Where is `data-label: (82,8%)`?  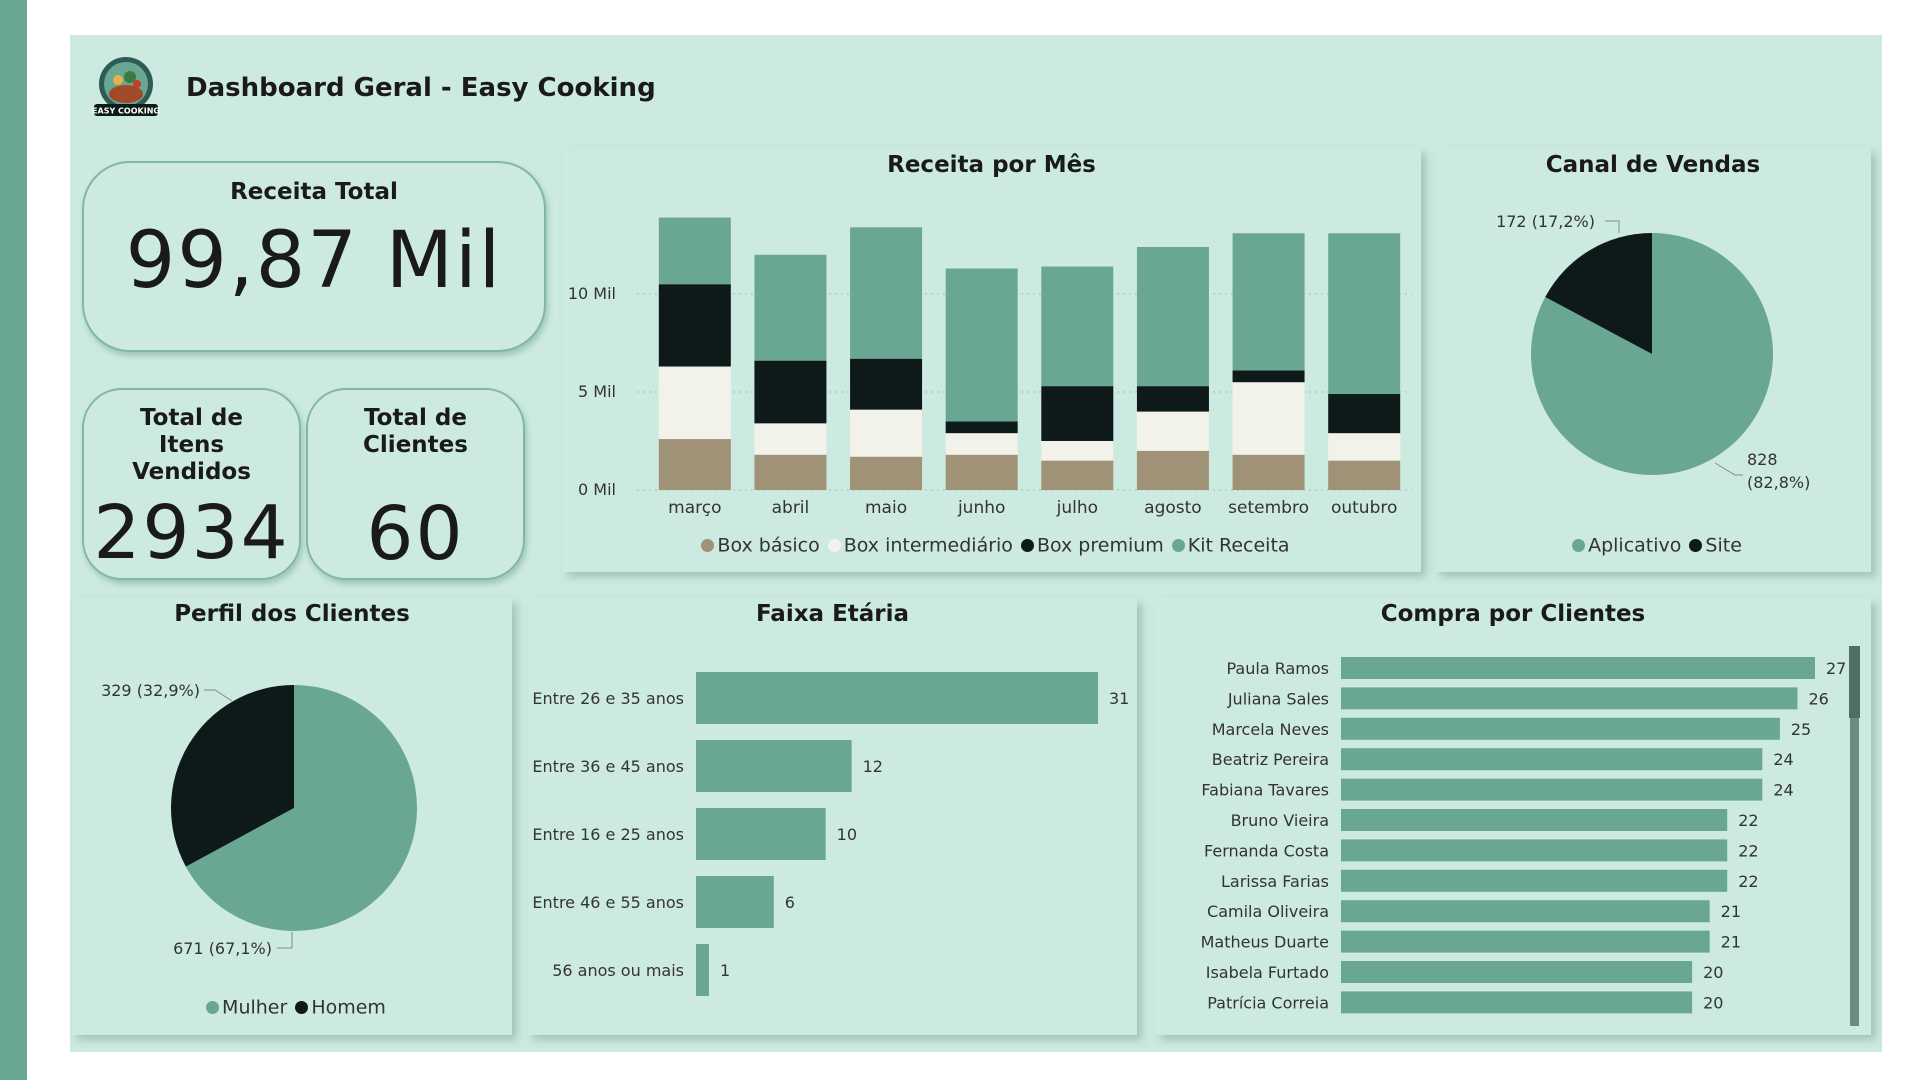 data-label: (82,8%) is located at coordinates (1778, 482).